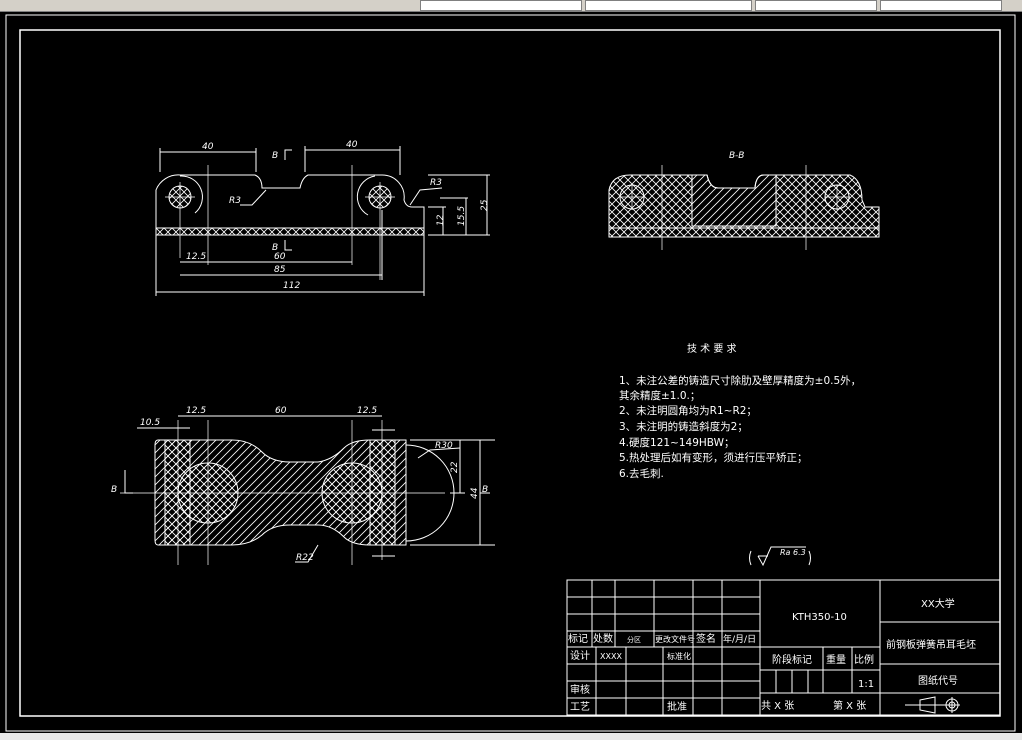 The width and height of the screenshot is (1022, 740). What do you see at coordinates (441, 220) in the screenshot?
I see `dim-12: 12` at bounding box center [441, 220].